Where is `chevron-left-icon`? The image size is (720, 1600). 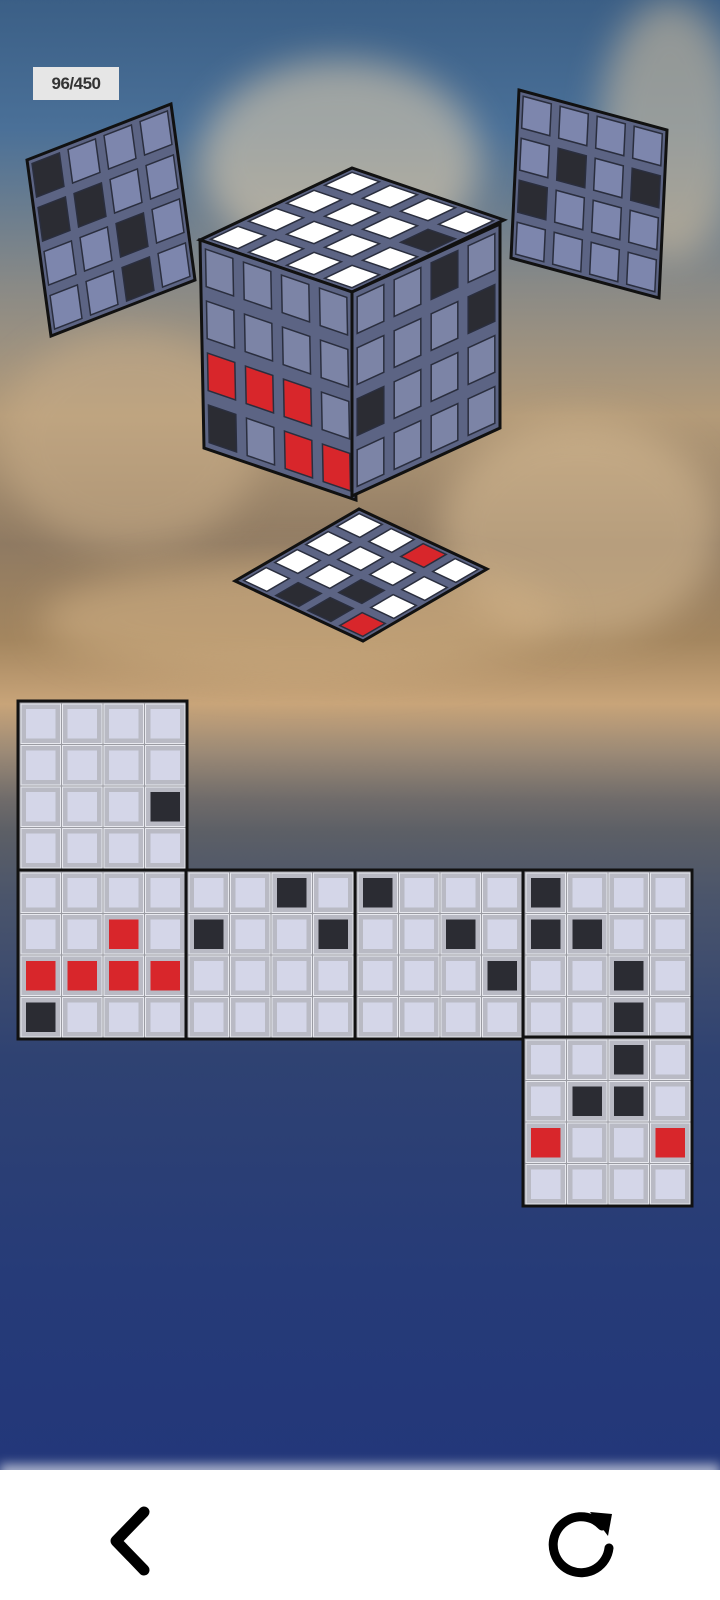 chevron-left-icon is located at coordinates (130, 1541).